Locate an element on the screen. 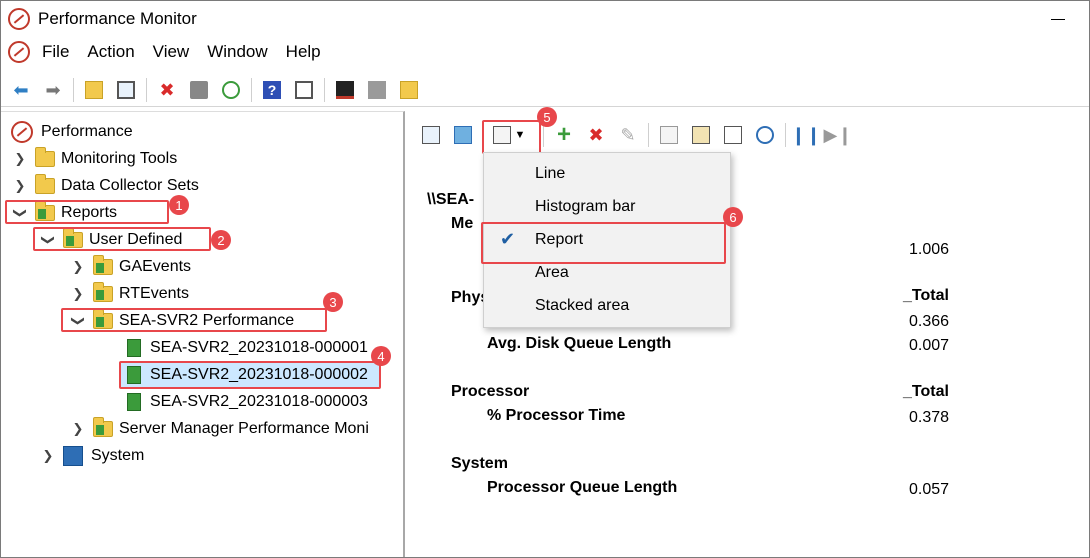  tree-label: GAEvents is located at coordinates (155, 266).